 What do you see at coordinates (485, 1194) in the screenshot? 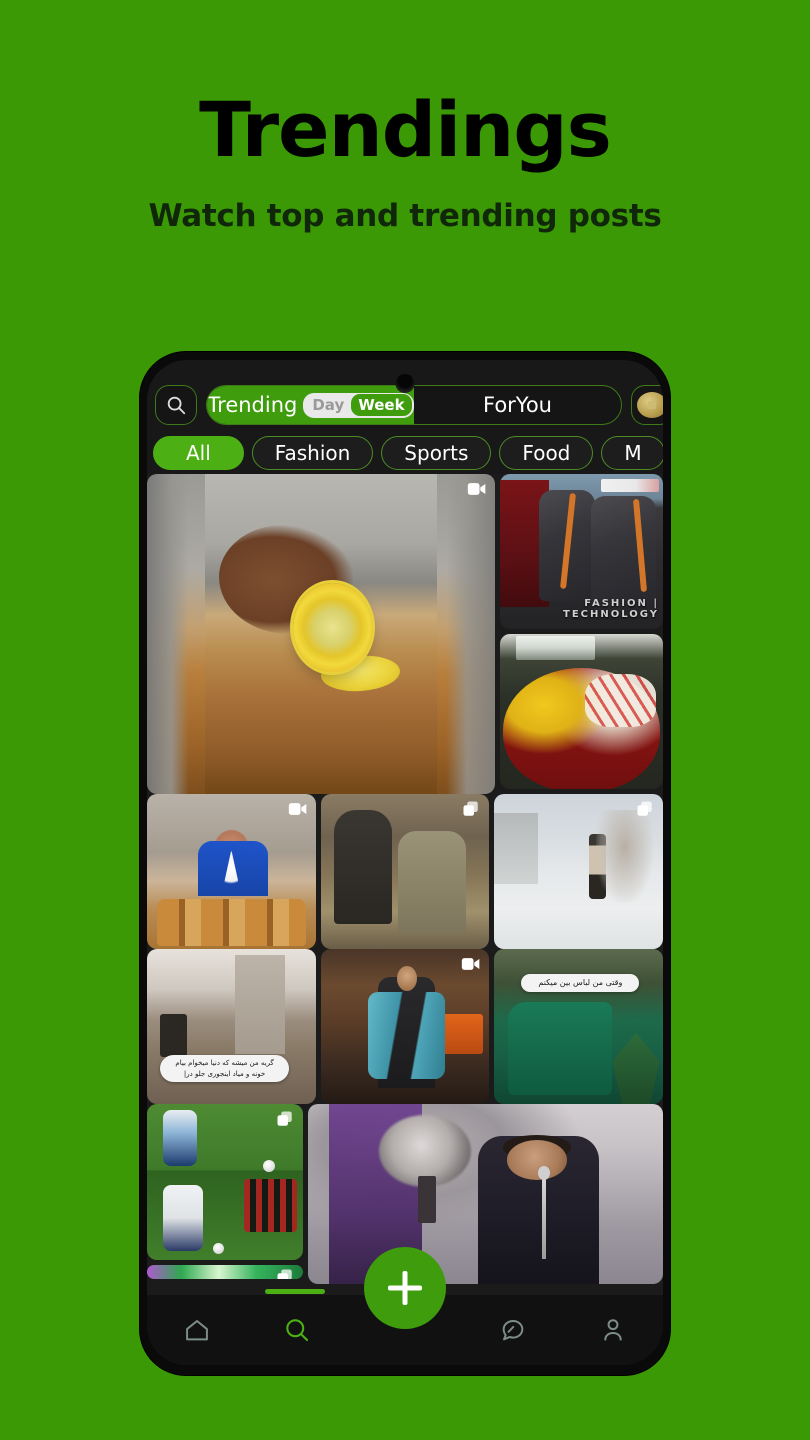
I see `post-singer-microphone` at bounding box center [485, 1194].